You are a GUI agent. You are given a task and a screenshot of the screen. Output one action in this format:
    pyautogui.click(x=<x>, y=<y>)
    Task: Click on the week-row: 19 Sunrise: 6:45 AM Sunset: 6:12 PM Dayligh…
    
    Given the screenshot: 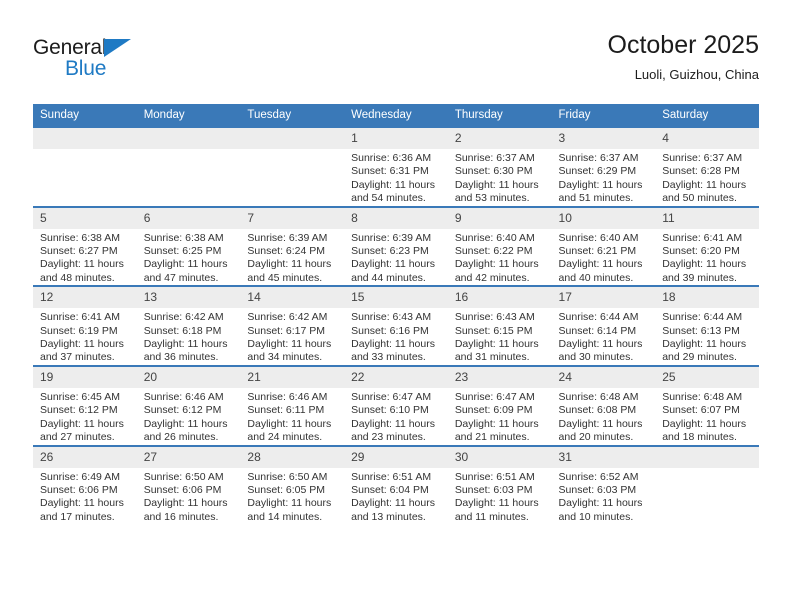 What is the action you would take?
    pyautogui.click(x=396, y=405)
    